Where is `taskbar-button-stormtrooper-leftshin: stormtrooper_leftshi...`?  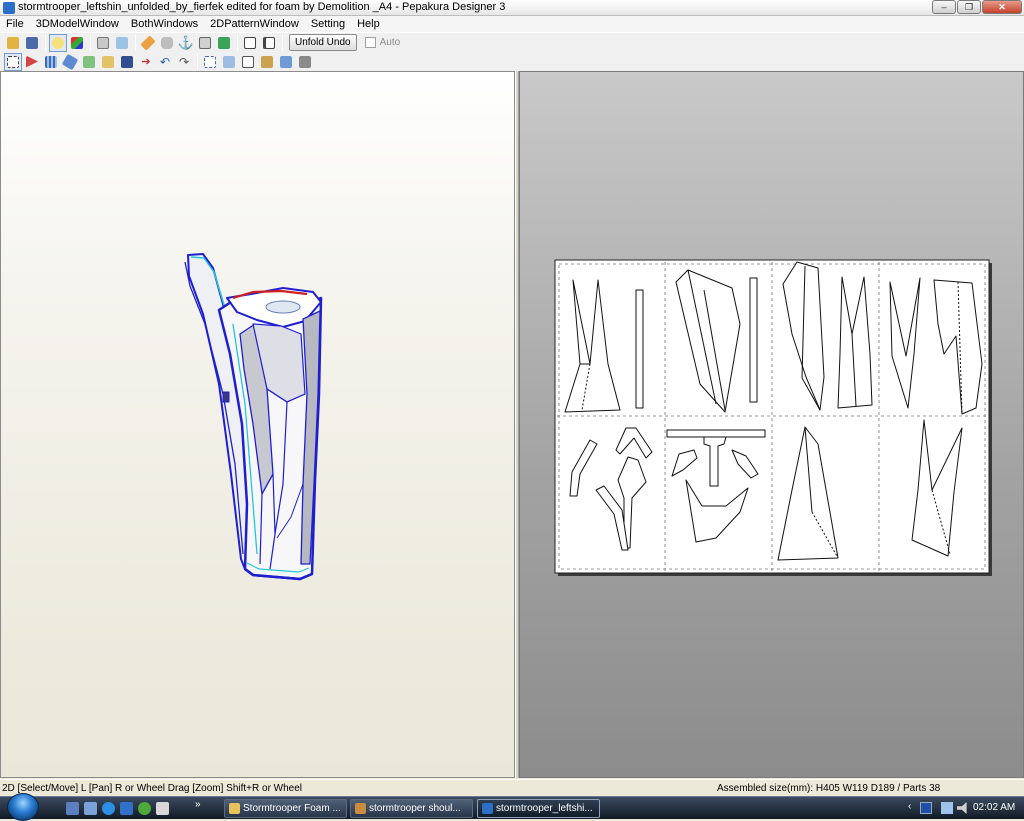 taskbar-button-stormtrooper-leftshin: stormtrooper_leftshi... is located at coordinates (538, 808).